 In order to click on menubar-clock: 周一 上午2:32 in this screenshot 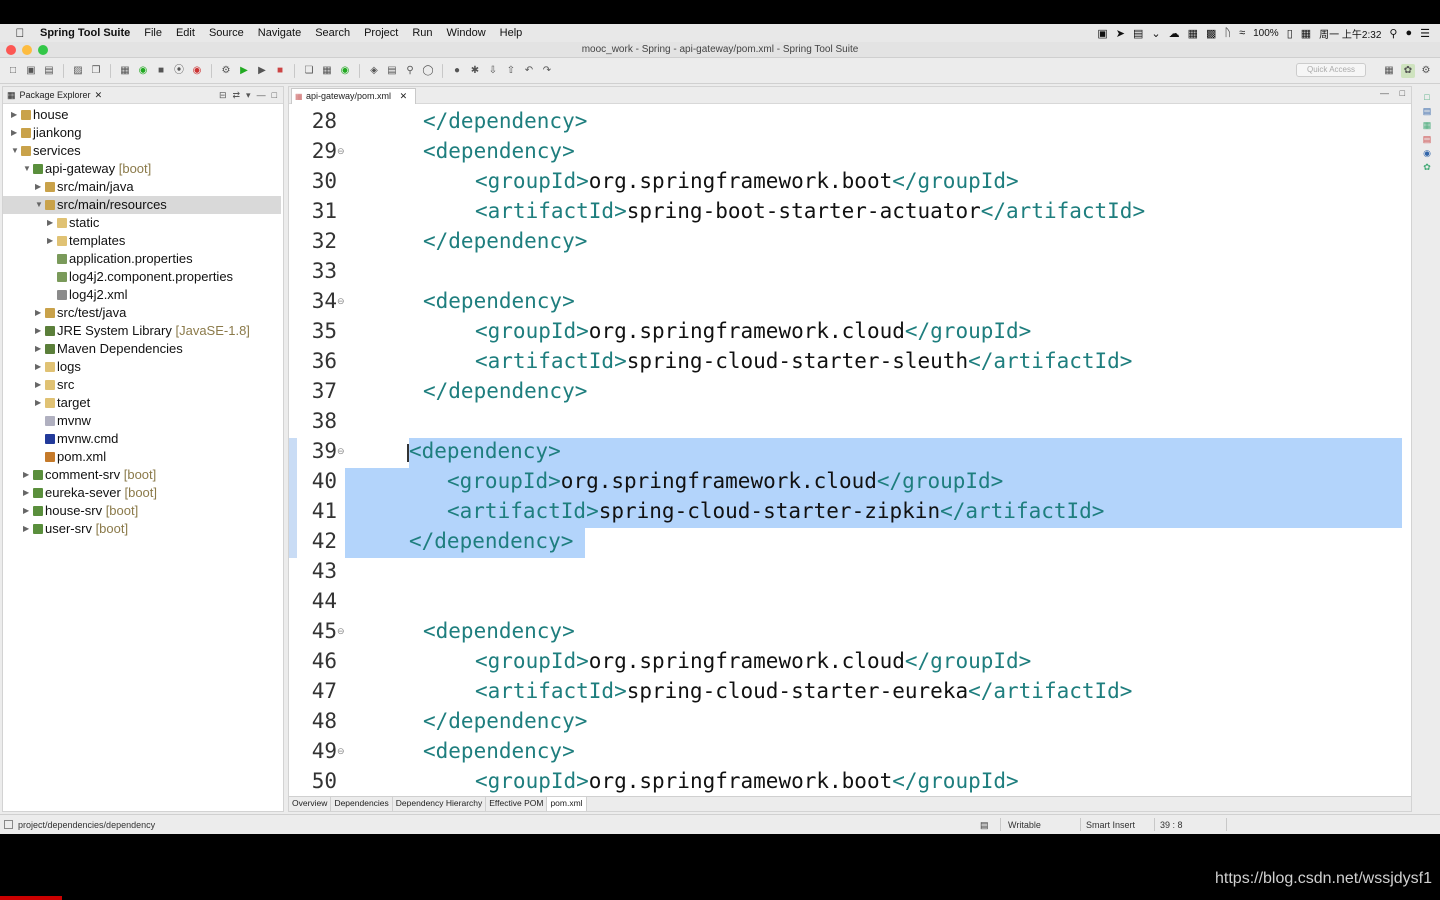, I will do `click(1350, 33)`.